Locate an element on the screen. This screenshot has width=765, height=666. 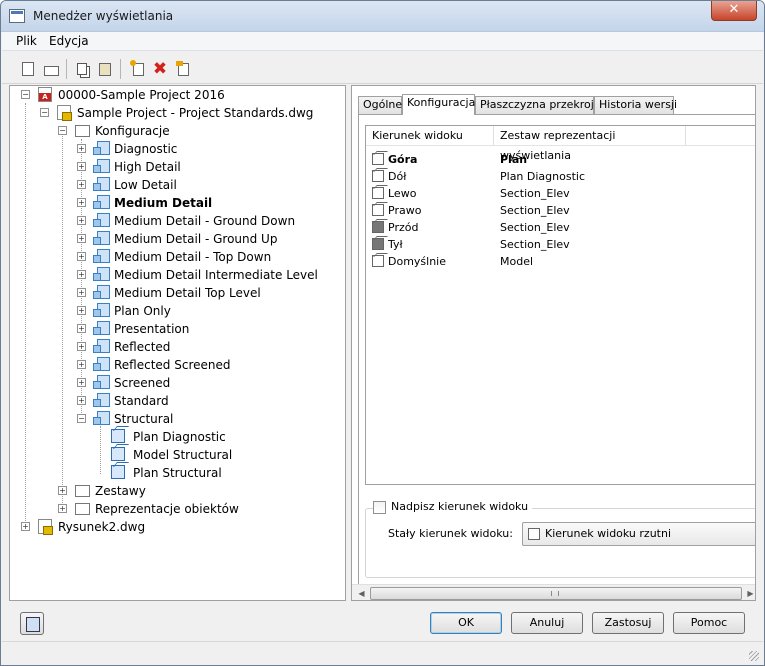
tree-item-label: Medium Detail - Ground Down is located at coordinates (205, 221).